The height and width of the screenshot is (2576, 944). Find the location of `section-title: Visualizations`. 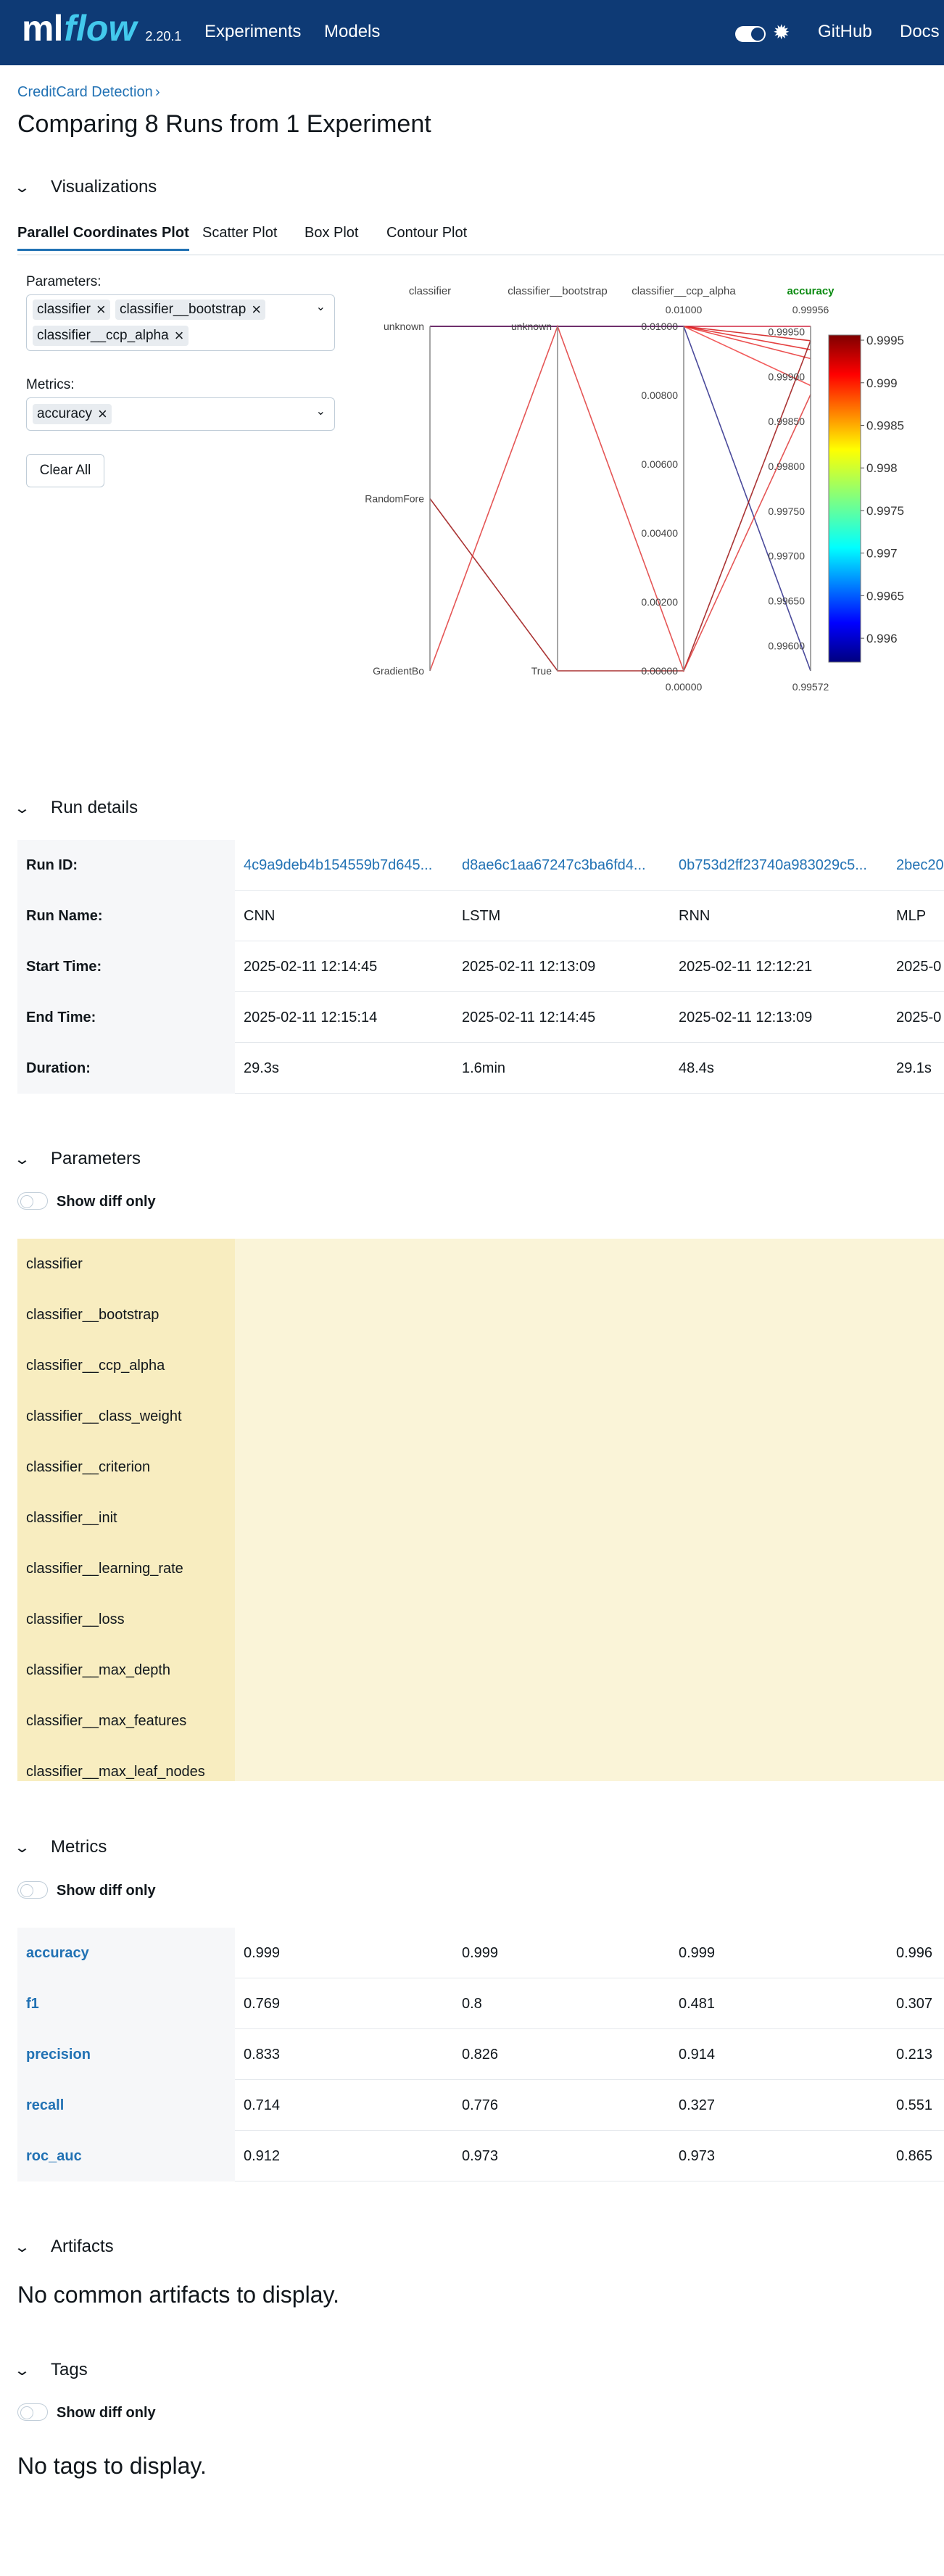

section-title: Visualizations is located at coordinates (104, 187).